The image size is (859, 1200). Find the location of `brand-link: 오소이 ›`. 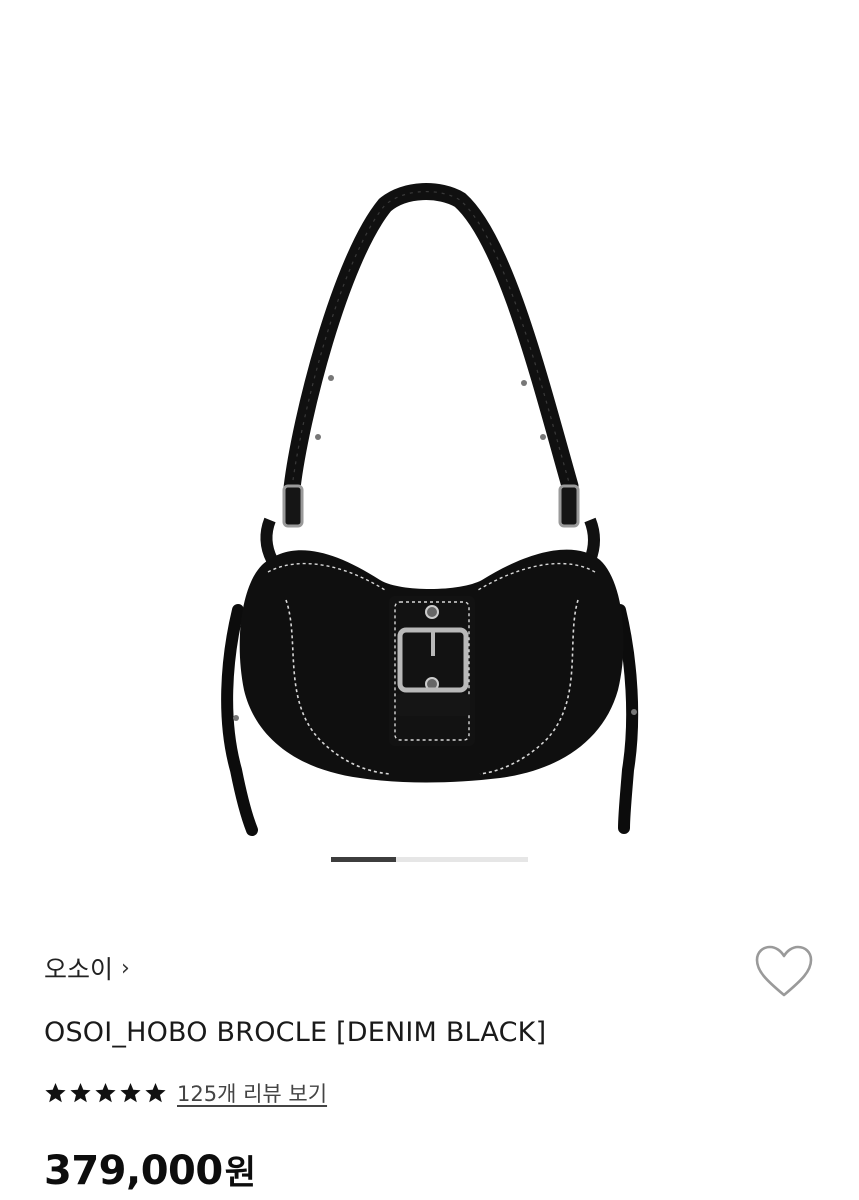

brand-link: 오소이 › is located at coordinates (87, 968).